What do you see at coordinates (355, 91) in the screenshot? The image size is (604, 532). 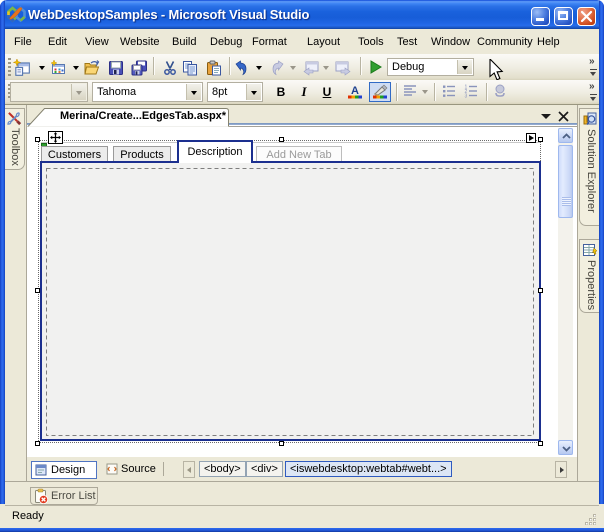 I see `svg-text: A` at bounding box center [355, 91].